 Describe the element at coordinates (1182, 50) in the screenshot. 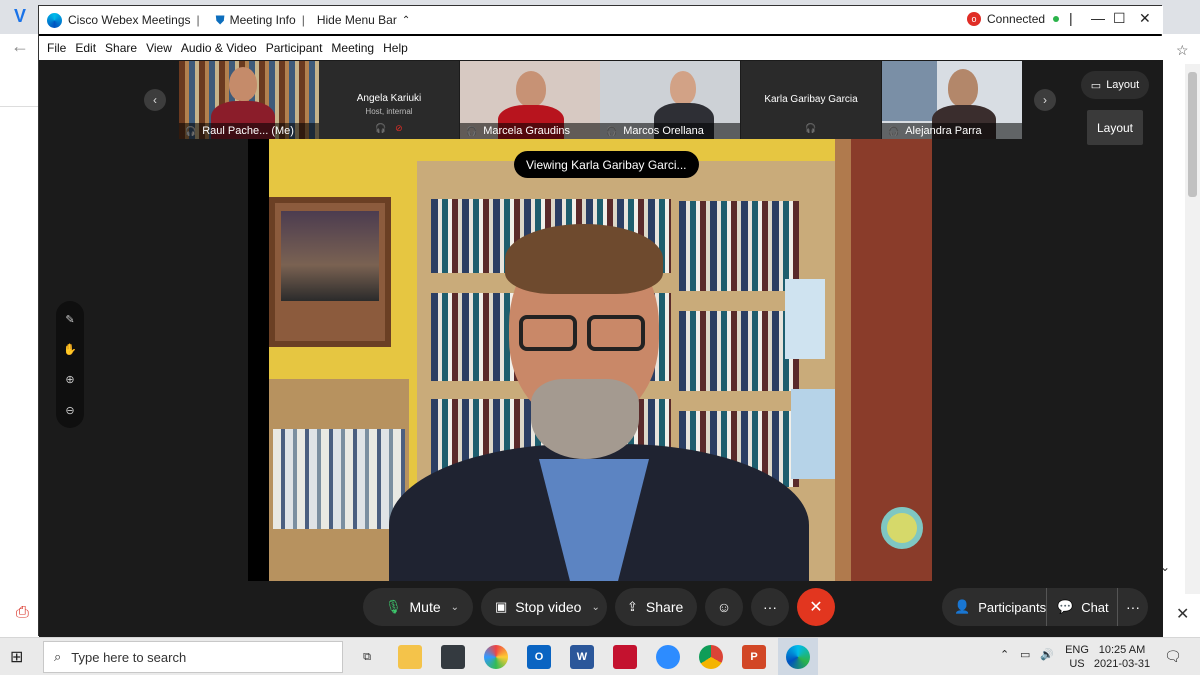

I see `browser-bookmark-icon: ☆` at that location.